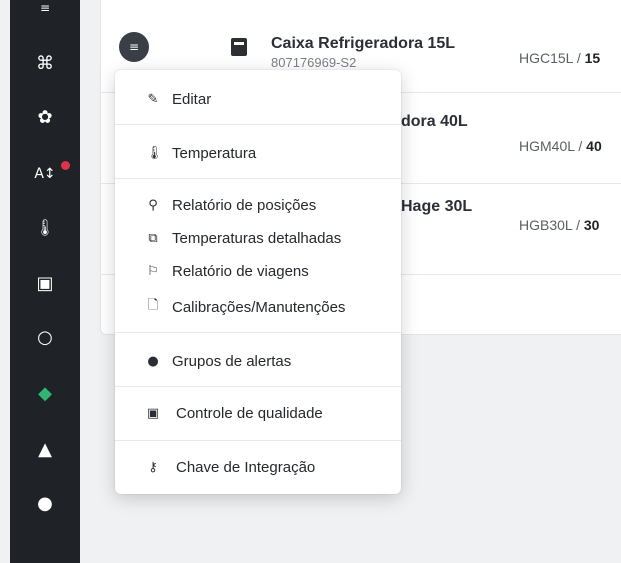 The width and height of the screenshot is (621, 563). What do you see at coordinates (153, 305) in the screenshot?
I see `calibration-icon: 🗋` at bounding box center [153, 305].